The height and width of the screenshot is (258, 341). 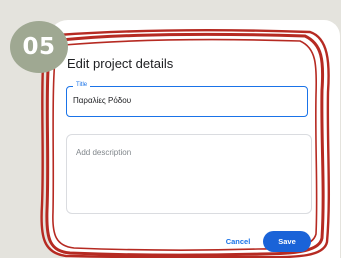 What do you see at coordinates (120, 63) in the screenshot?
I see `dialog-title: Edit project details` at bounding box center [120, 63].